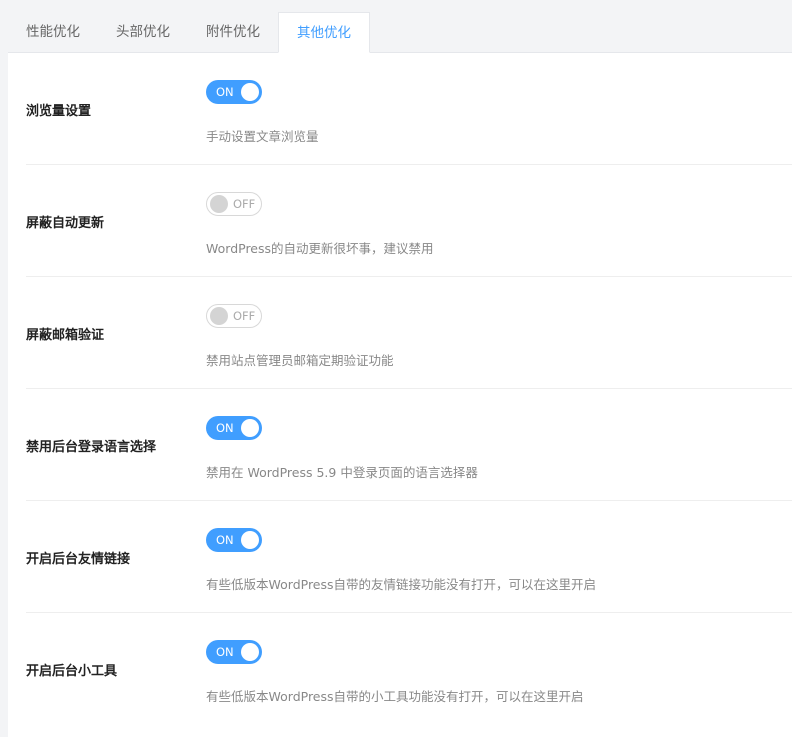  What do you see at coordinates (72, 671) in the screenshot?
I see `setting-label: 开启后台小工具` at bounding box center [72, 671].